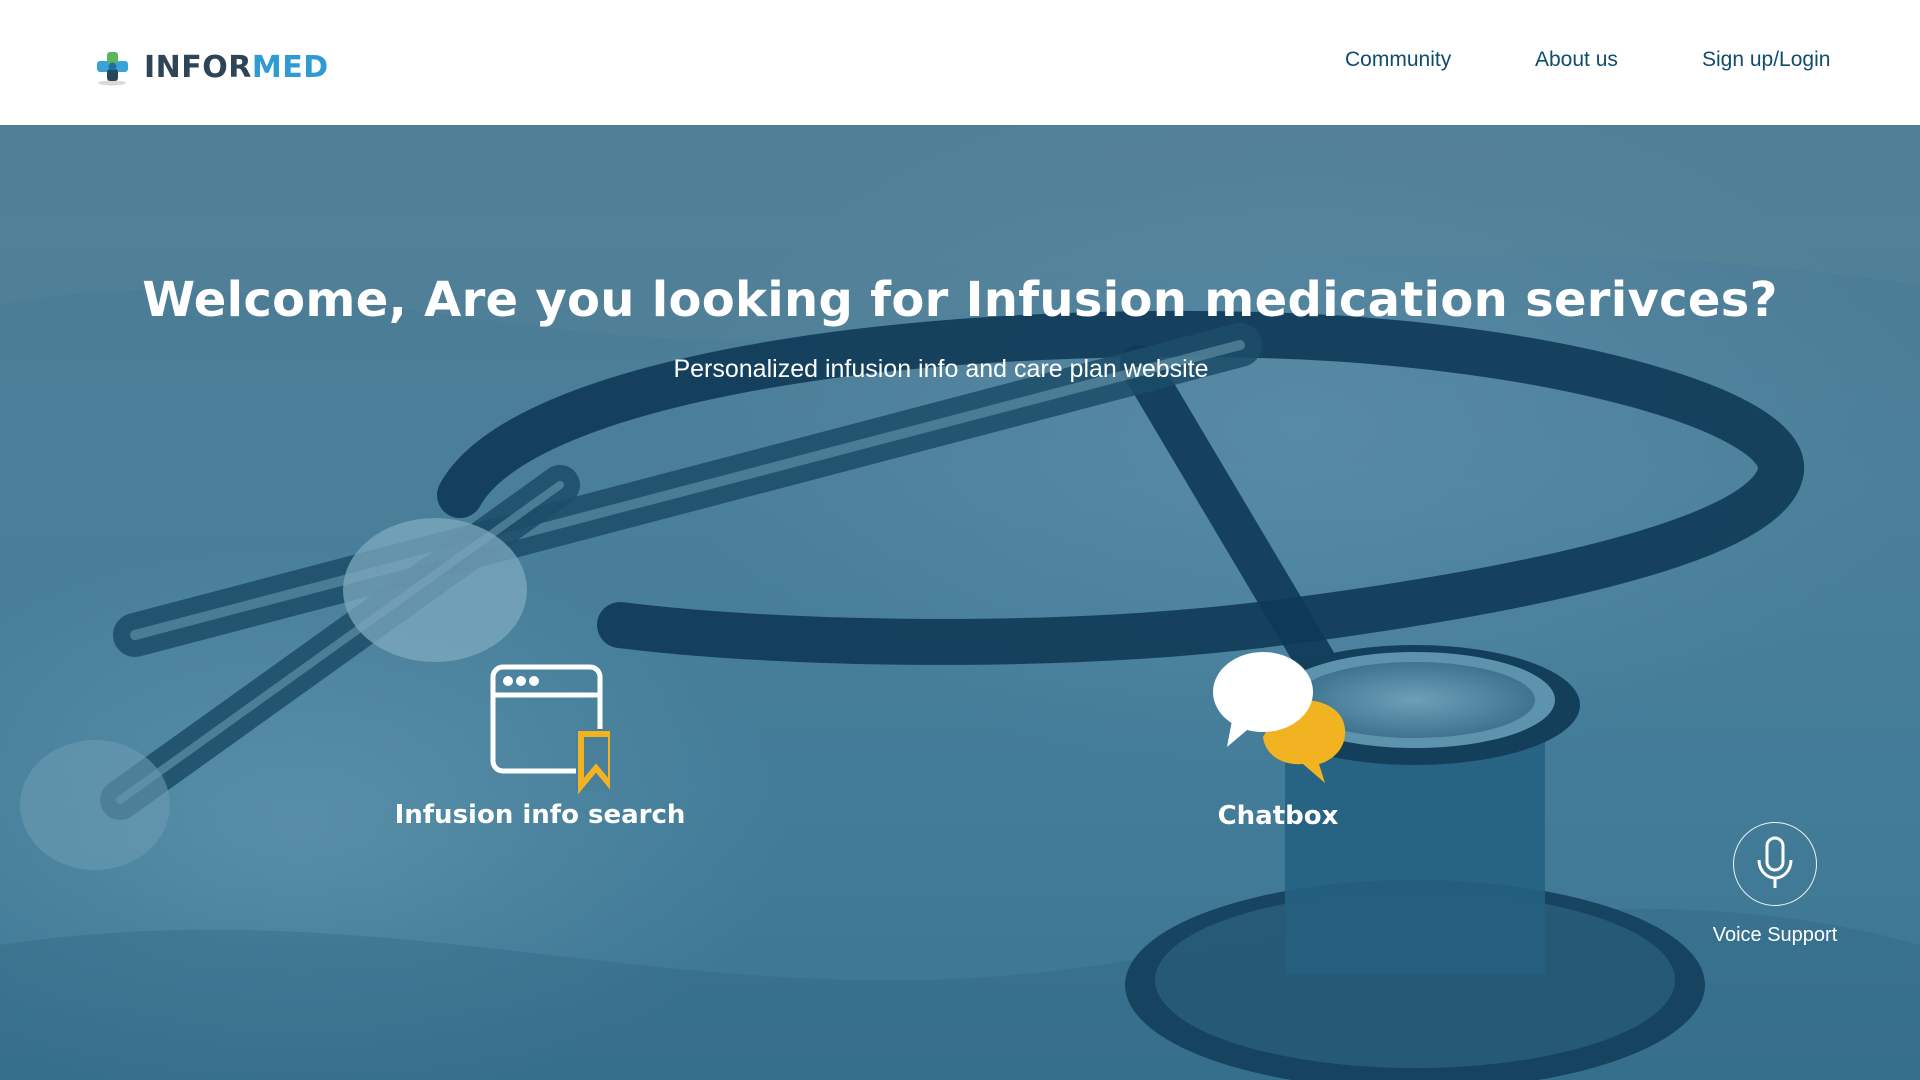 The width and height of the screenshot is (1920, 1080). What do you see at coordinates (1576, 64) in the screenshot?
I see `nav-about-link: About us` at bounding box center [1576, 64].